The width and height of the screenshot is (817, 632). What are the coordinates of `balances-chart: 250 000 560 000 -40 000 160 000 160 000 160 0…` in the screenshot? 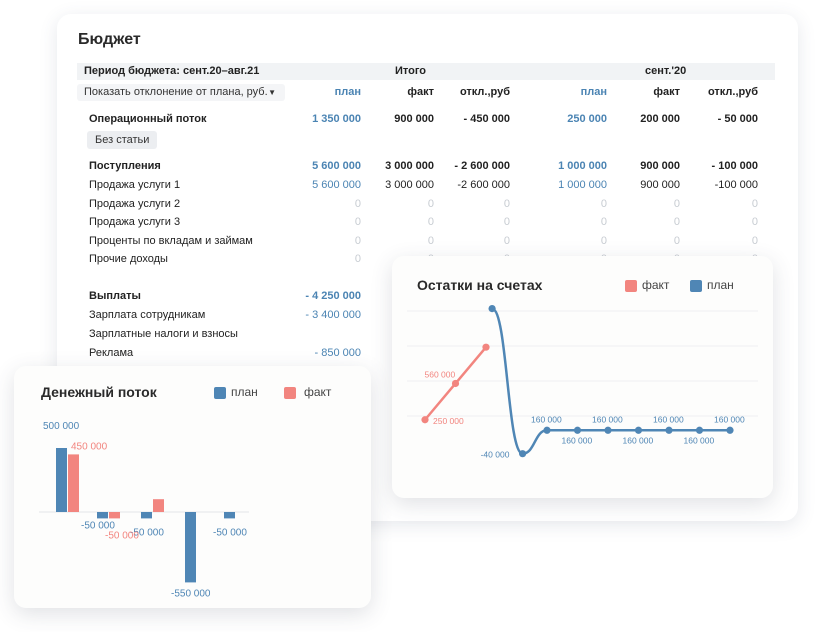 It's located at (582, 382).